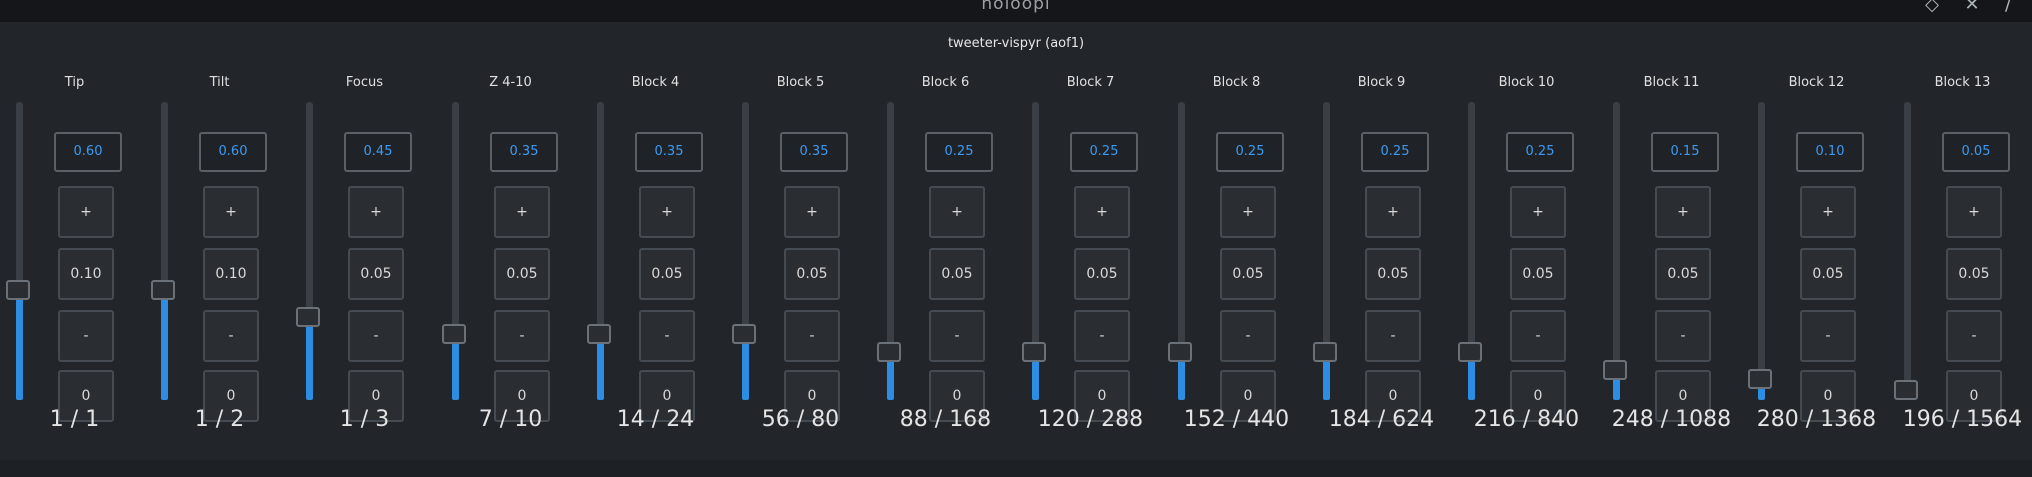  I want to click on pin-icon: ◇, so click(1932, 7).